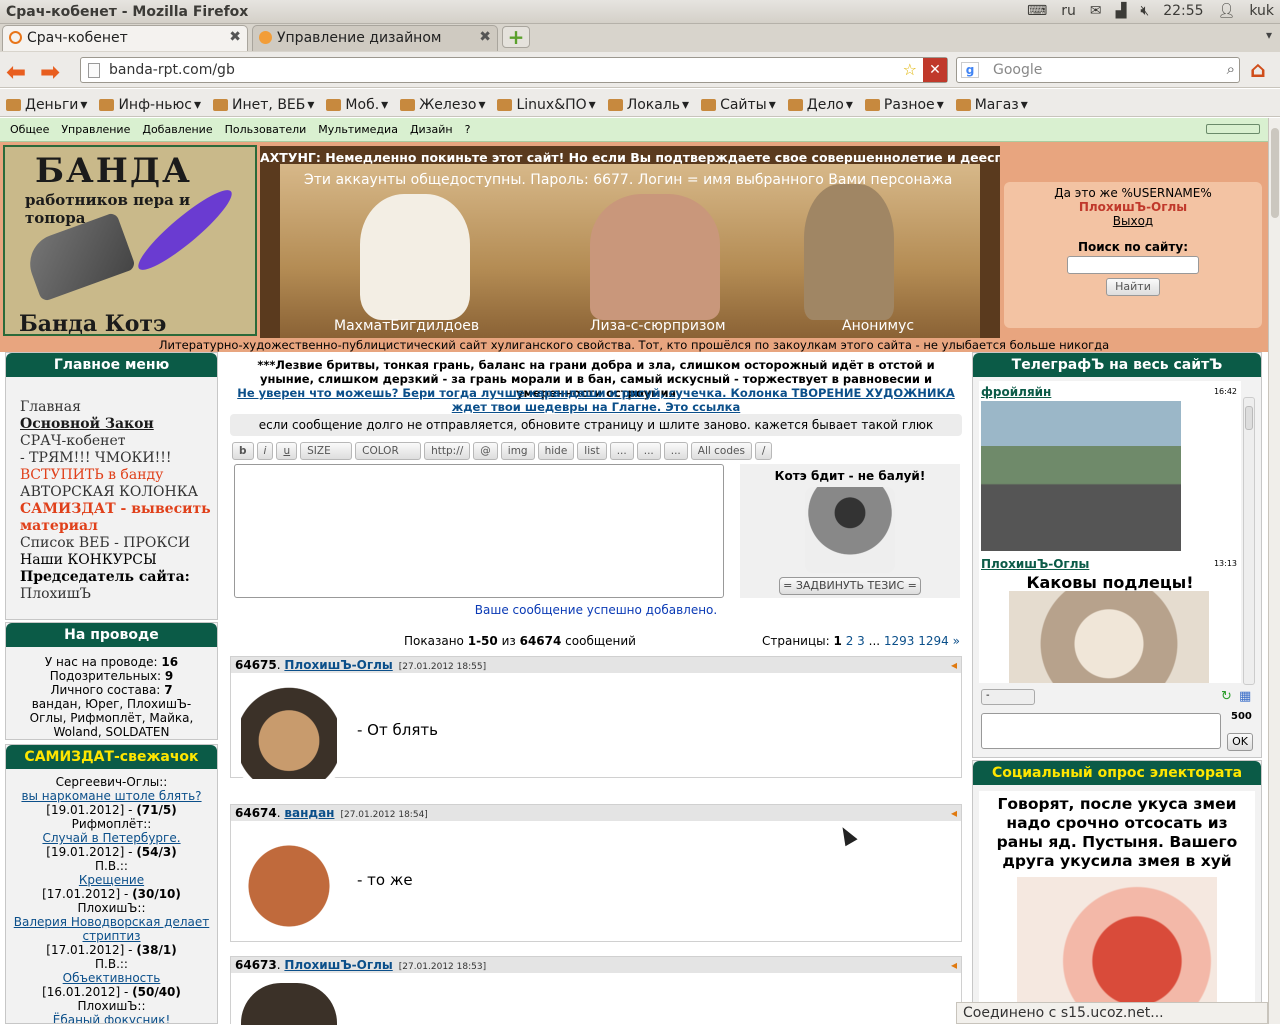 The image size is (1280, 1025). Describe the element at coordinates (935, 70) in the screenshot. I see `stop-button: ✕` at that location.